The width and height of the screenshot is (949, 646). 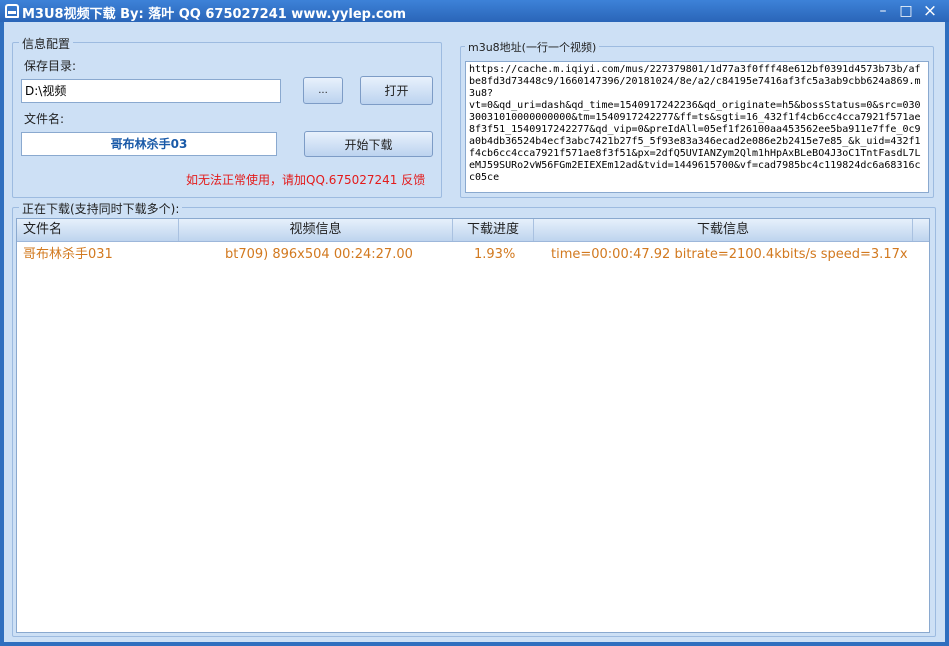 What do you see at coordinates (495, 254) in the screenshot?
I see `row-progress: 1.93%` at bounding box center [495, 254].